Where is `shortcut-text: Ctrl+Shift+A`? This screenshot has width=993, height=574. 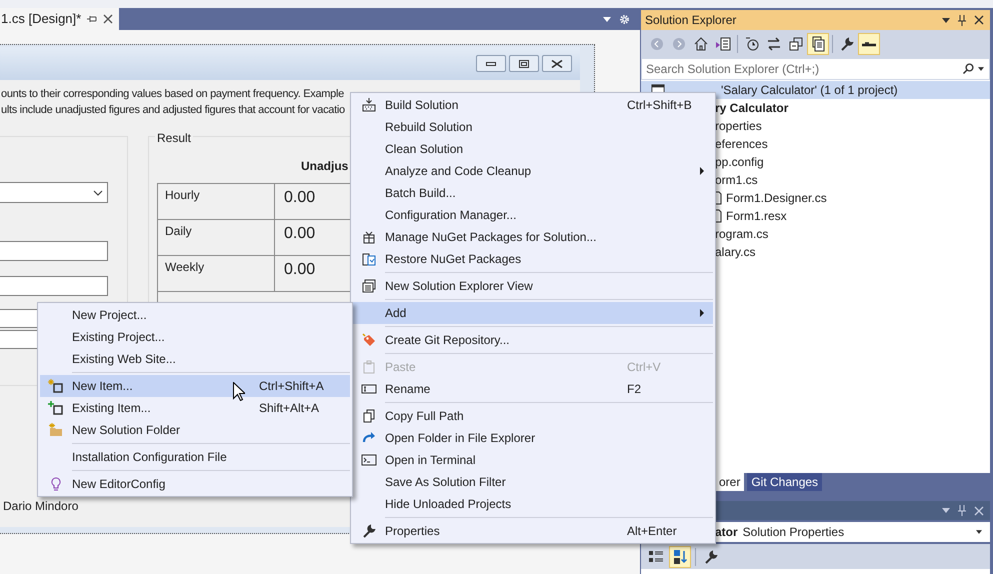
shortcut-text: Ctrl+Shift+A is located at coordinates (292, 386).